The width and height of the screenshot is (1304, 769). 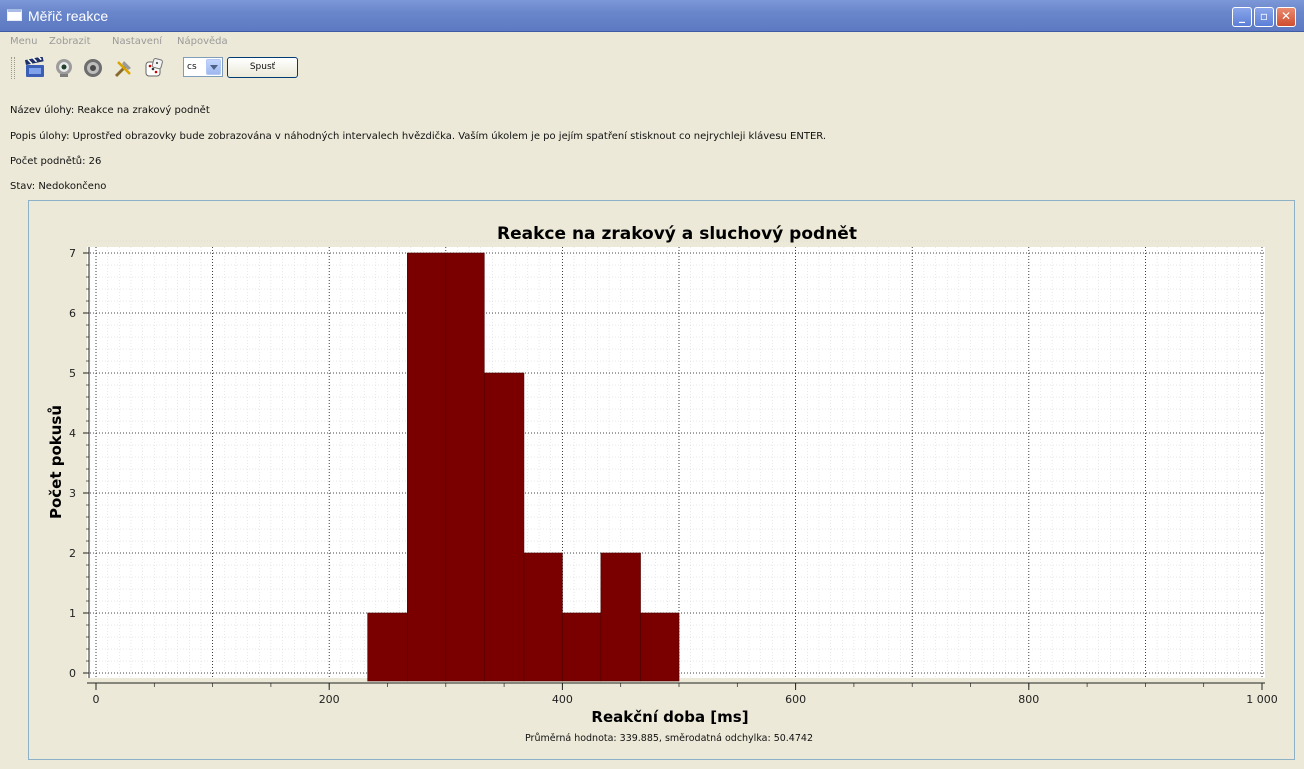 I want to click on language-select: cs, so click(x=203, y=67).